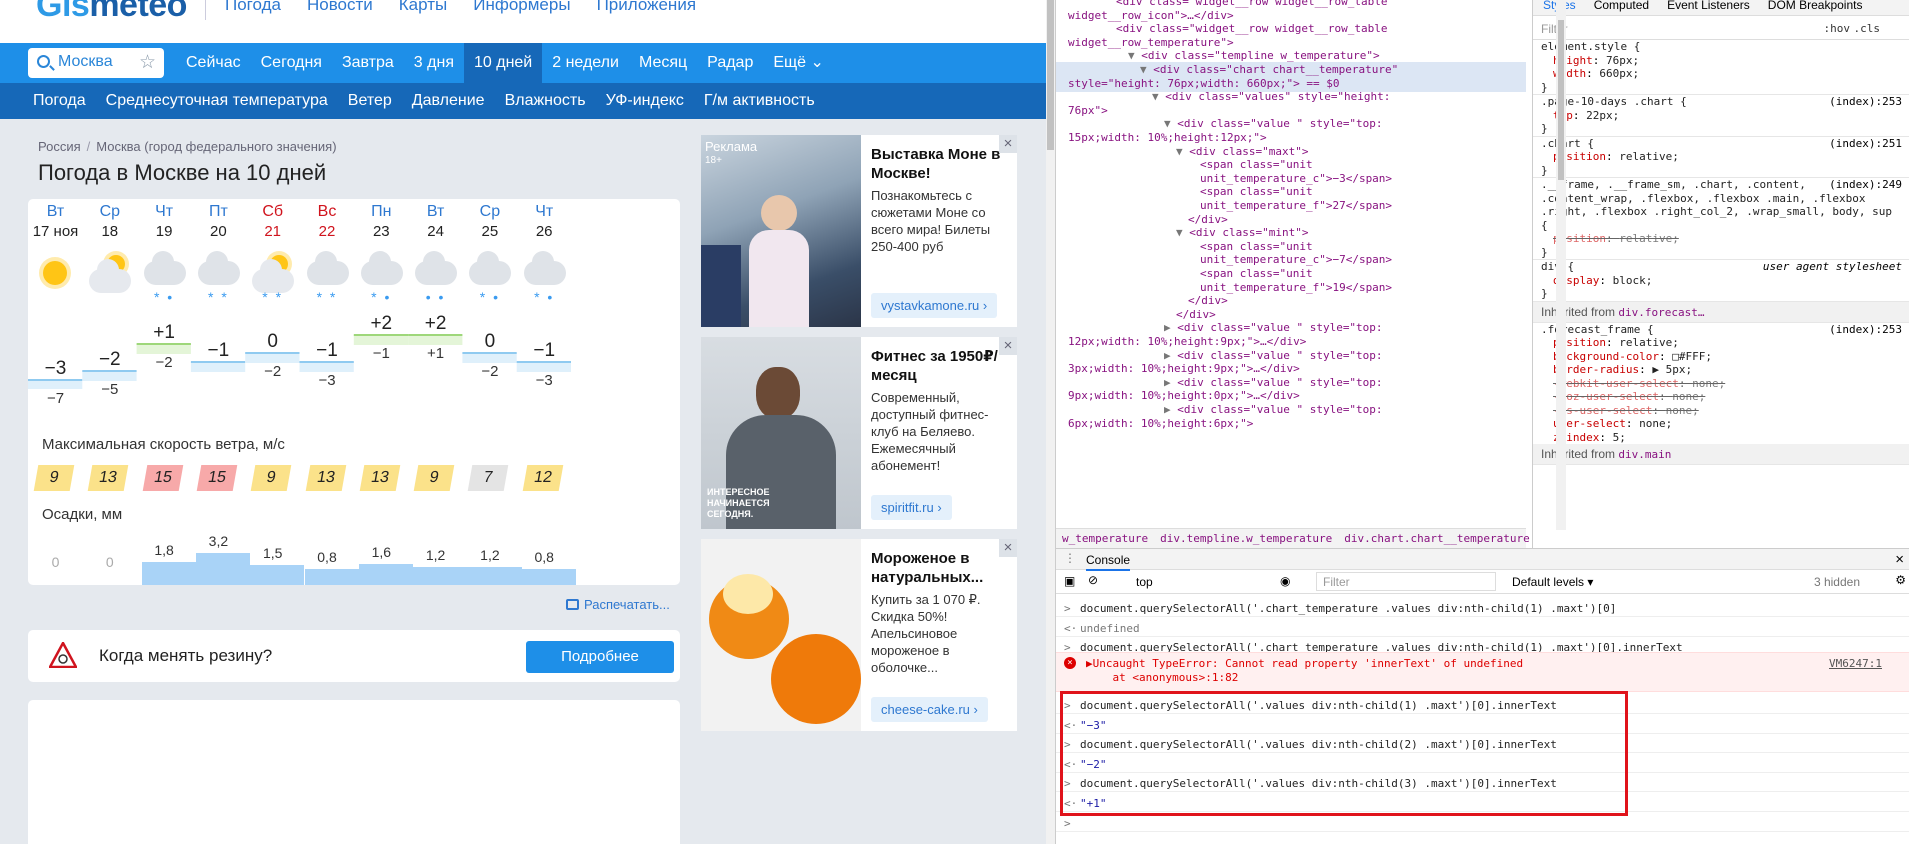 The image size is (1909, 844). Describe the element at coordinates (600, 657) in the screenshot. I see `tire-details-button: Подробнее` at that location.